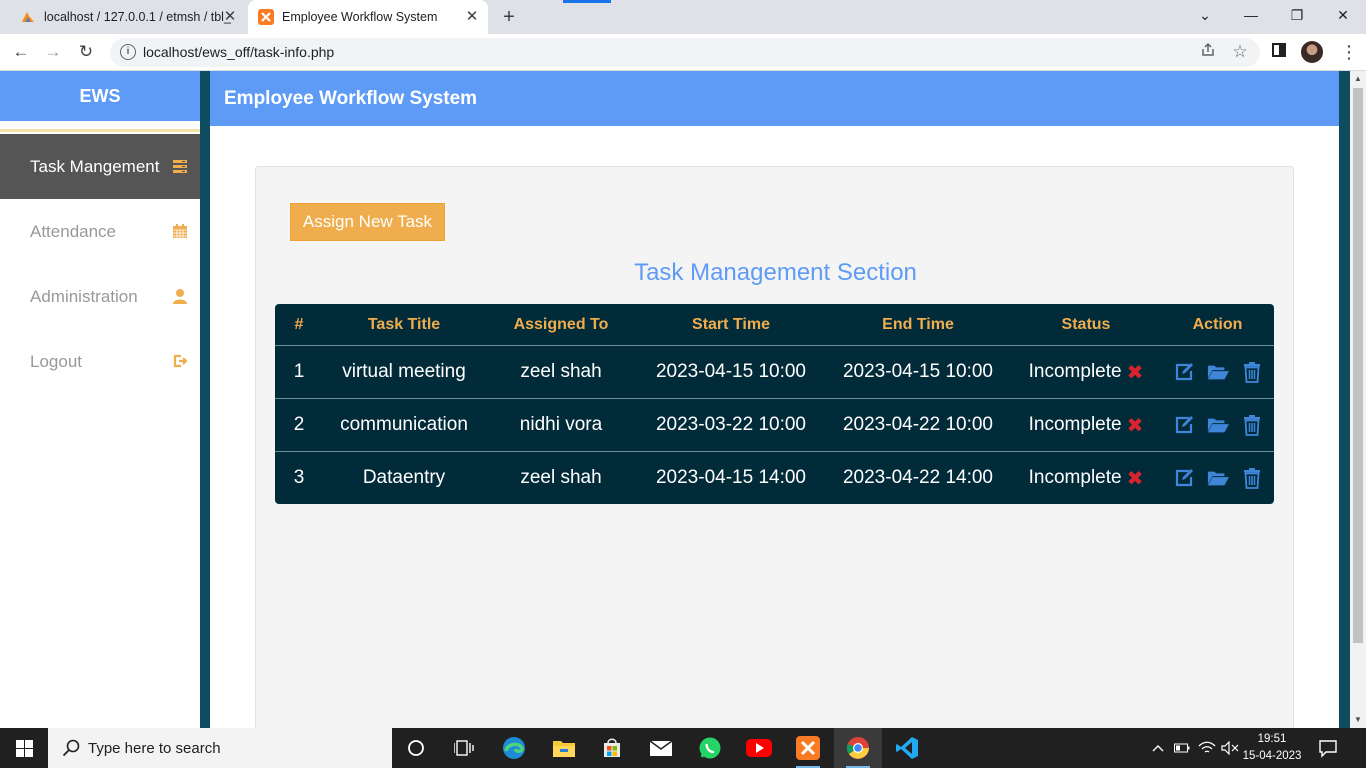 This screenshot has width=1366, height=768. Describe the element at coordinates (1358, 365) in the screenshot. I see `scrollbar-thumb` at that location.